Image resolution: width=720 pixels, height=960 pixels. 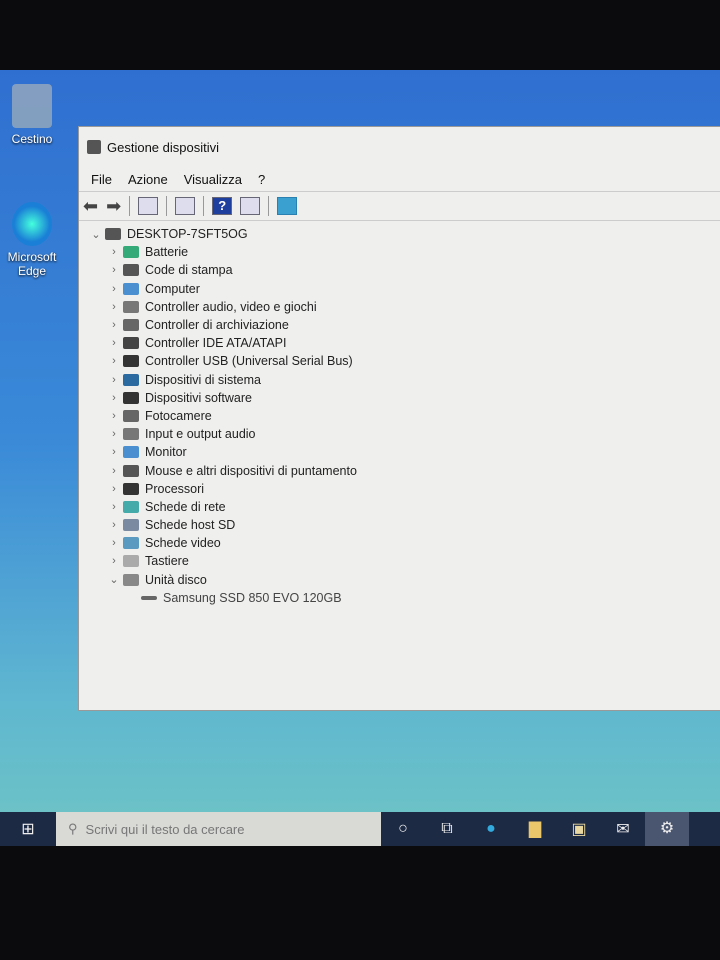 I want to click on tree-category: › Tastiere, so click(x=403, y=561).